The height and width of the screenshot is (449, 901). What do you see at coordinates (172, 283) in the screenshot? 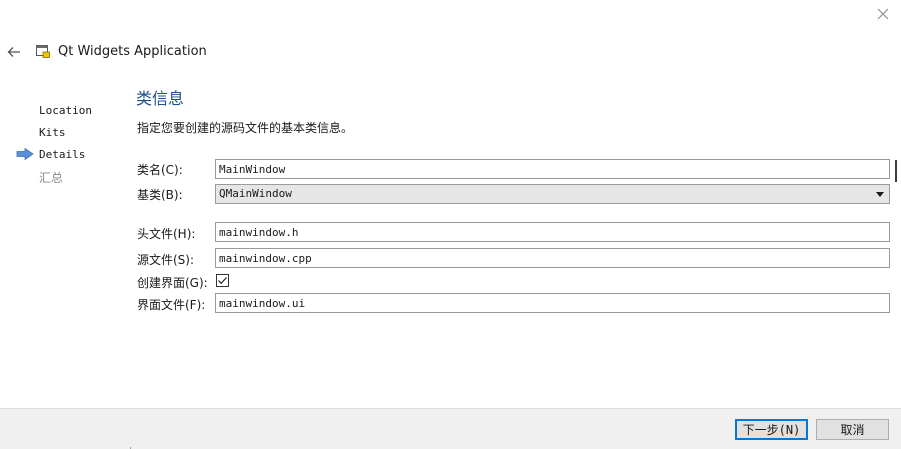
I see `generate-form-label: 创建界面(G):` at bounding box center [172, 283].